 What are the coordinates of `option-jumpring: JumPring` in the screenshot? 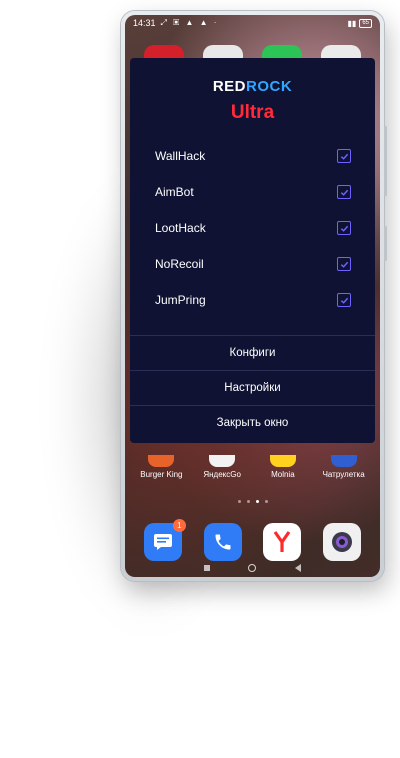 It's located at (252, 300).